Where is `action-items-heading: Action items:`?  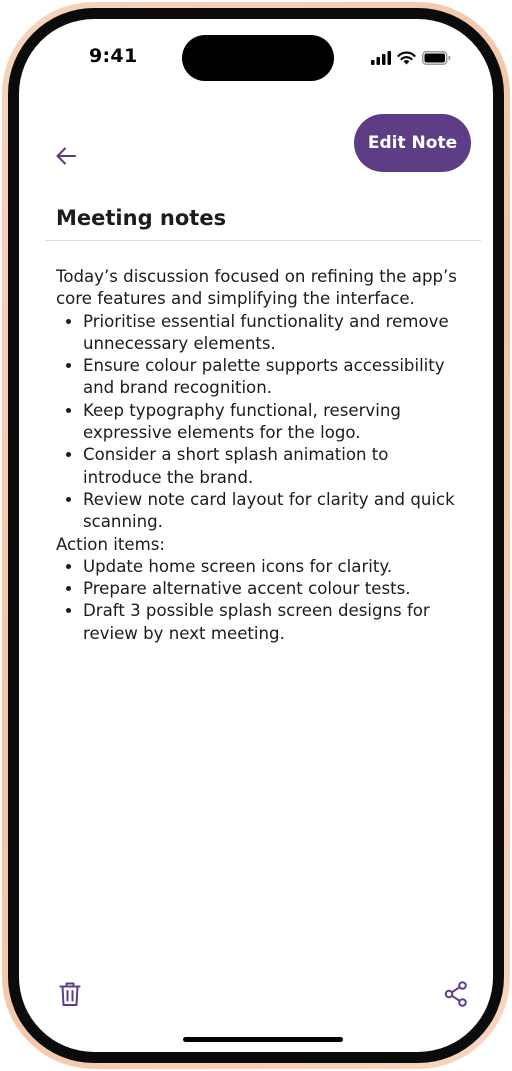
action-items-heading: Action items: is located at coordinates (110, 544).